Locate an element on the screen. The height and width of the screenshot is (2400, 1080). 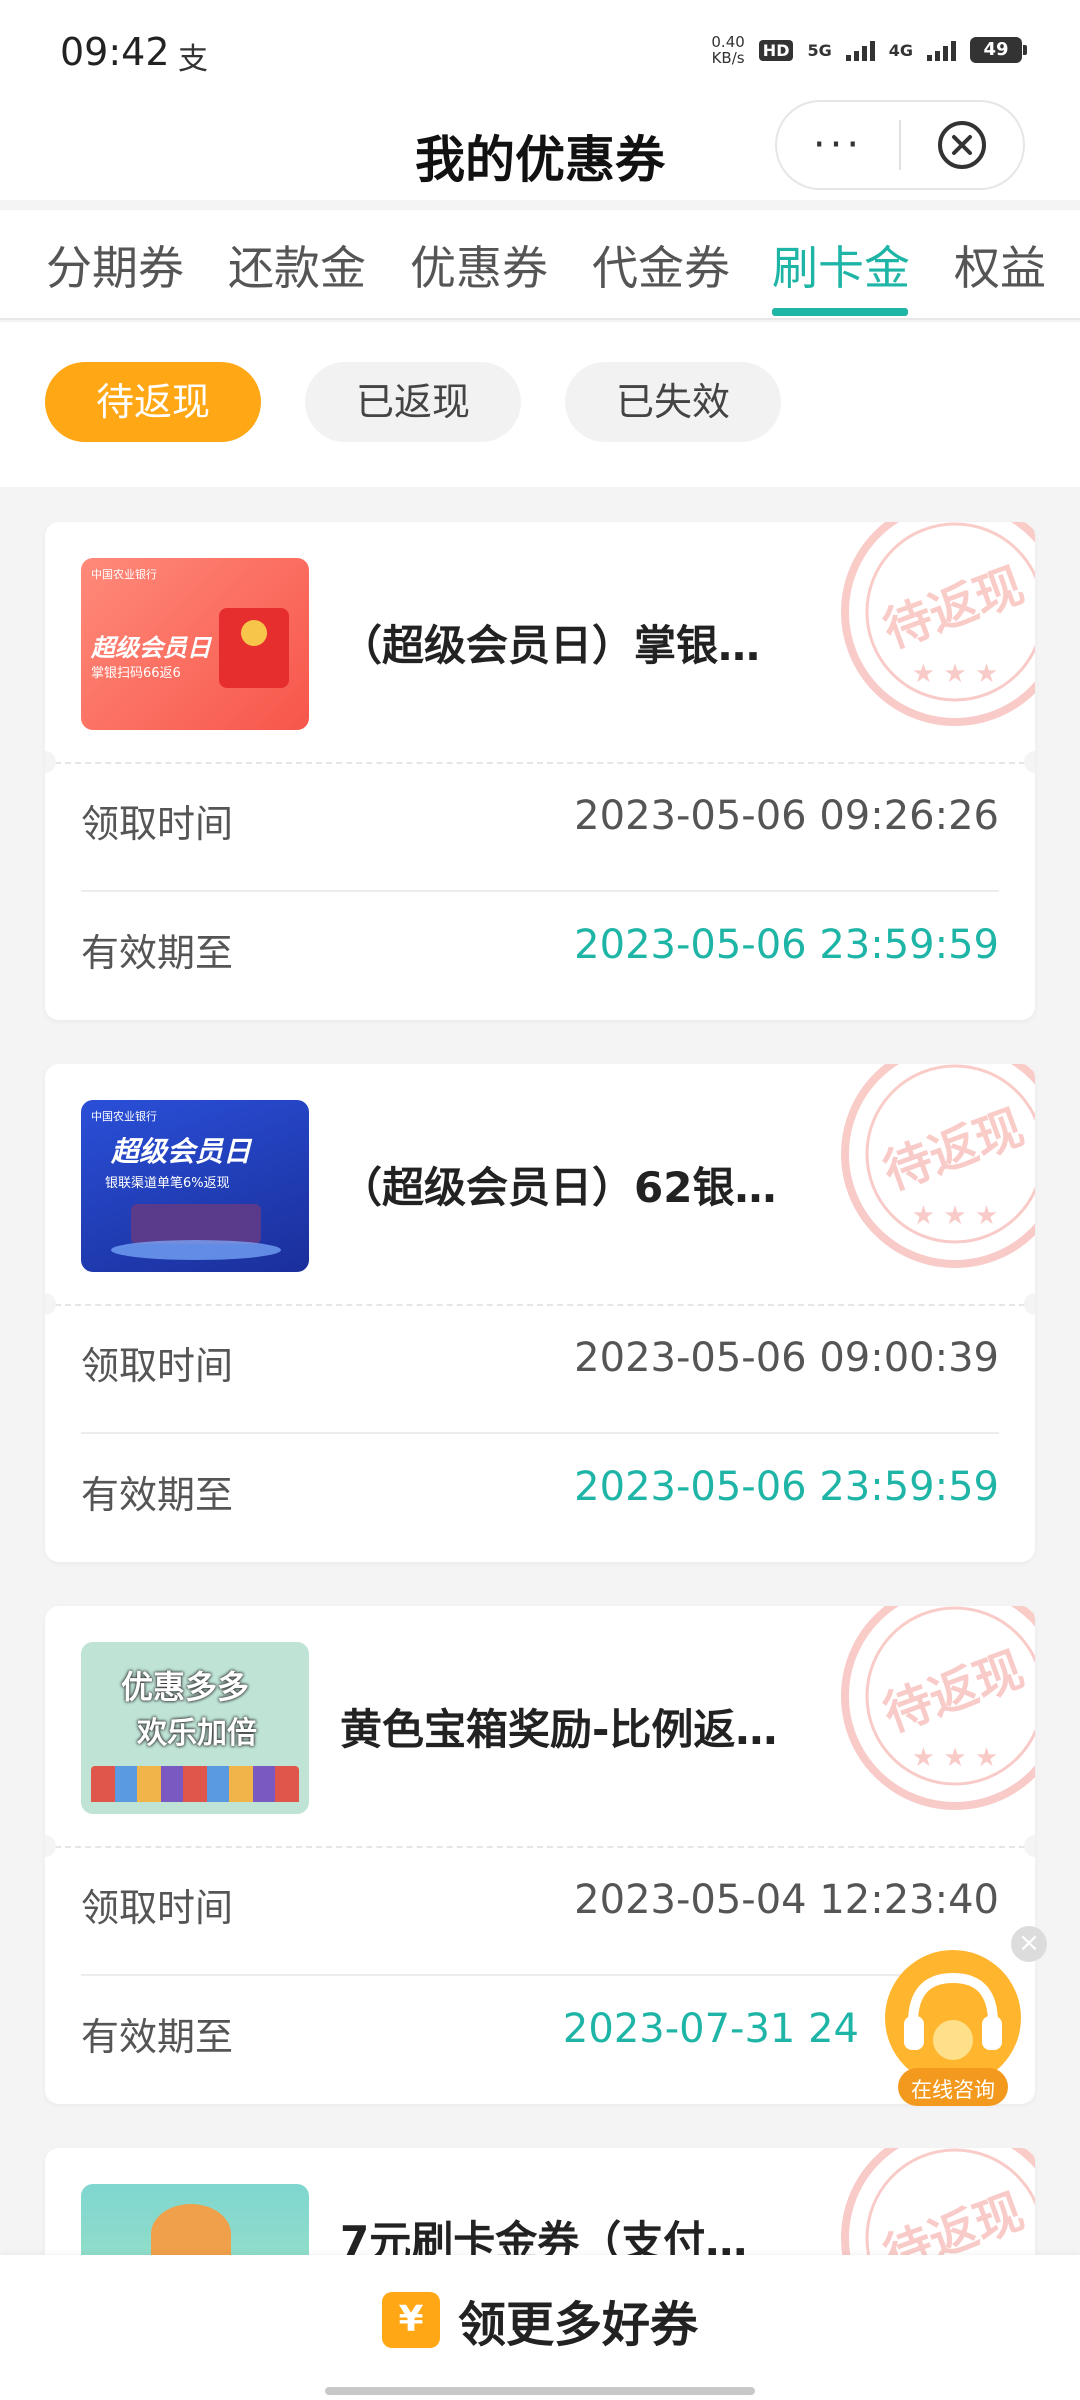
close-button is located at coordinates (962, 145).